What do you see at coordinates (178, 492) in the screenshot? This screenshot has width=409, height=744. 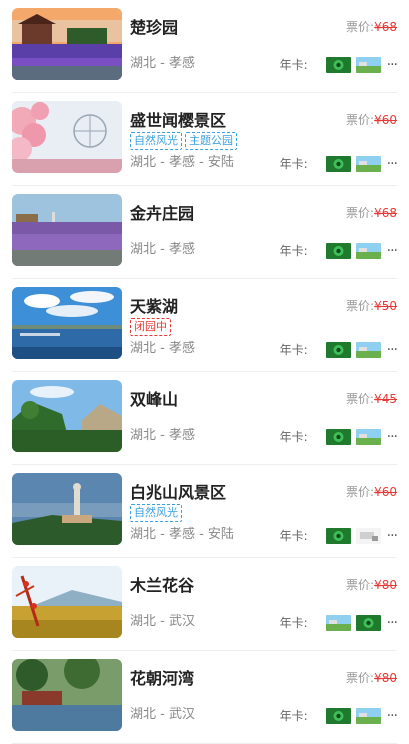 I see `scenic-name: 白兆山风景区` at bounding box center [178, 492].